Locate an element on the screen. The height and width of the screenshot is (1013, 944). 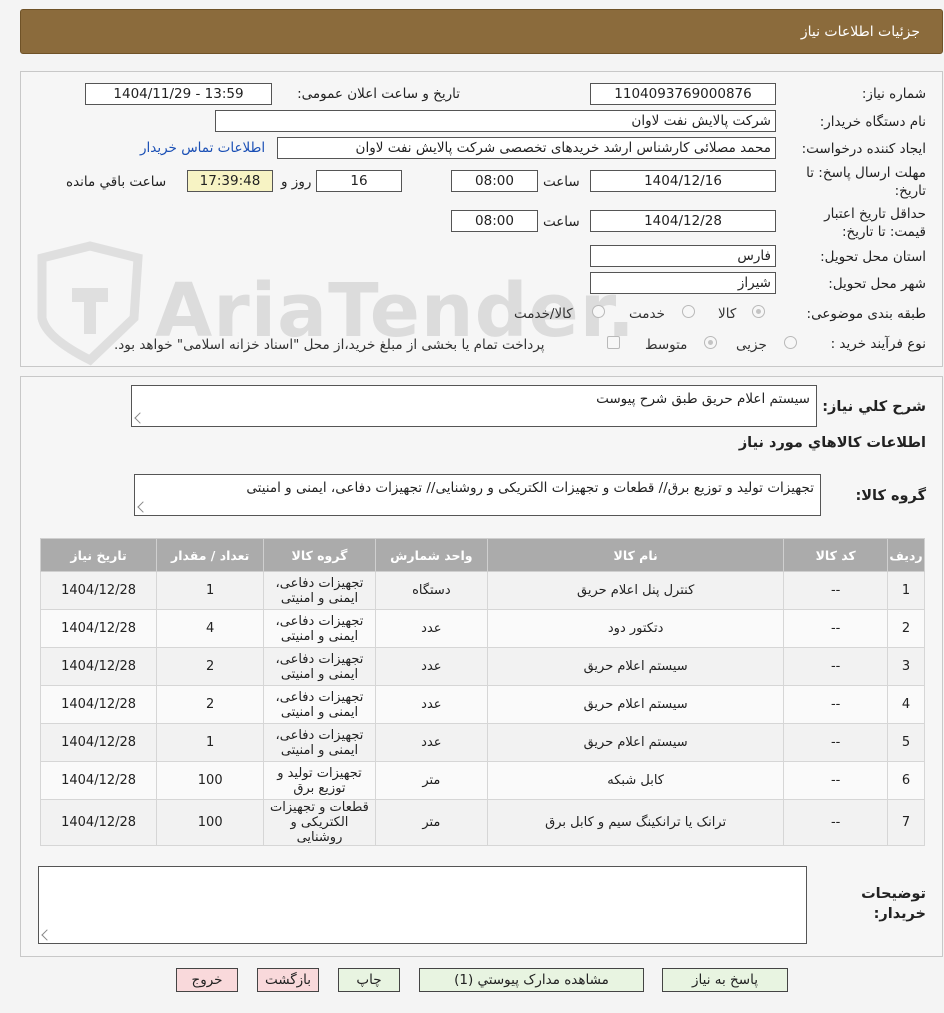
buyer-label: نام دستگاه خریدار: is located at coordinates (872, 122).